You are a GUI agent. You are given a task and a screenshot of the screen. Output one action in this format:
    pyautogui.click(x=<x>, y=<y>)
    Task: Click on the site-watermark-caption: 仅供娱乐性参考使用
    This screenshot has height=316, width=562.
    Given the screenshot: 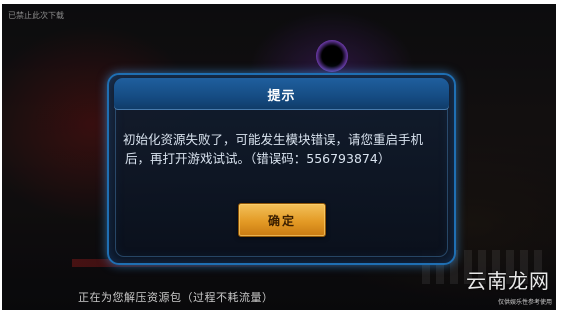 What is the action you would take?
    pyautogui.click(x=524, y=302)
    